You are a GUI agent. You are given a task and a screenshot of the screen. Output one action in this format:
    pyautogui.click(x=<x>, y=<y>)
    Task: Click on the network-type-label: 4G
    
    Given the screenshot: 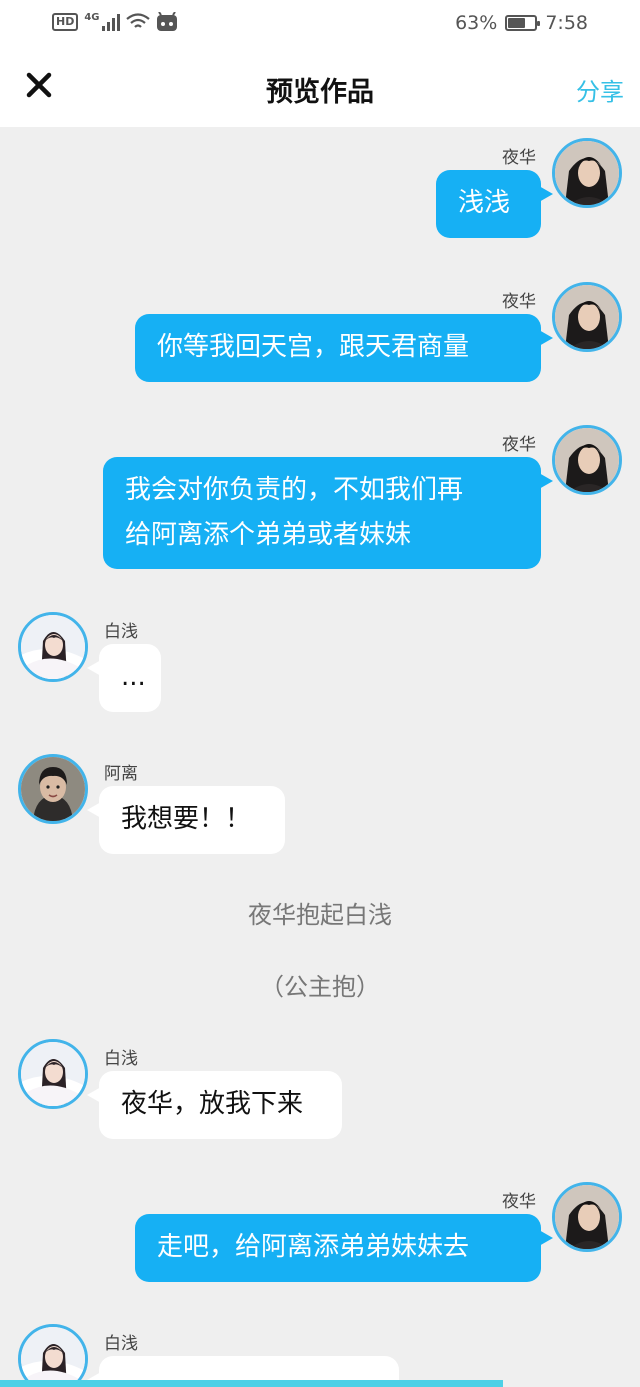 What is the action you would take?
    pyautogui.click(x=92, y=17)
    